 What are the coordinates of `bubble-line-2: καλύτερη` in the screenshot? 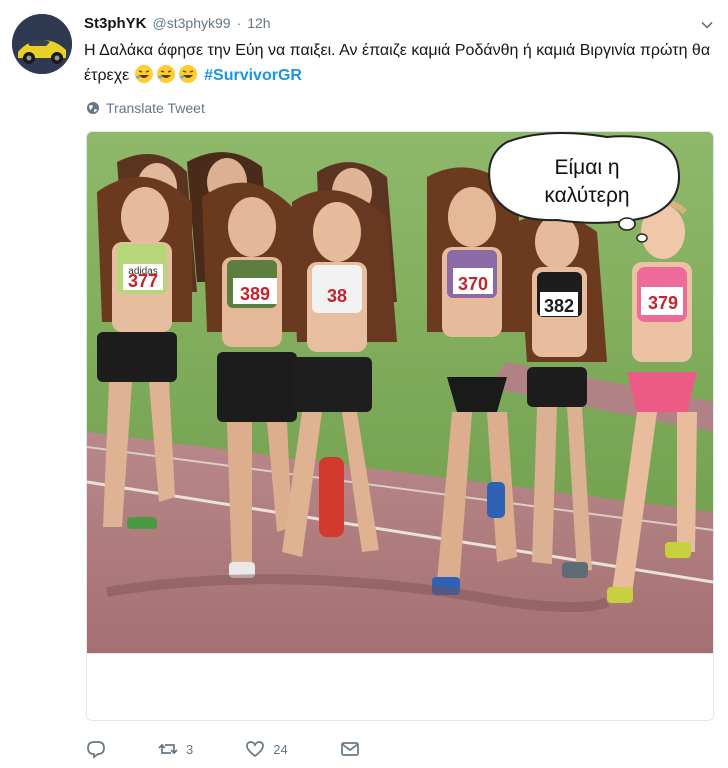 It's located at (586, 195).